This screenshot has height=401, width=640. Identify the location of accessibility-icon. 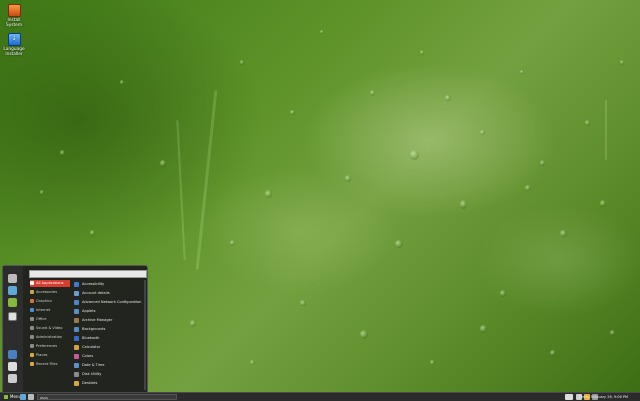
(76, 284).